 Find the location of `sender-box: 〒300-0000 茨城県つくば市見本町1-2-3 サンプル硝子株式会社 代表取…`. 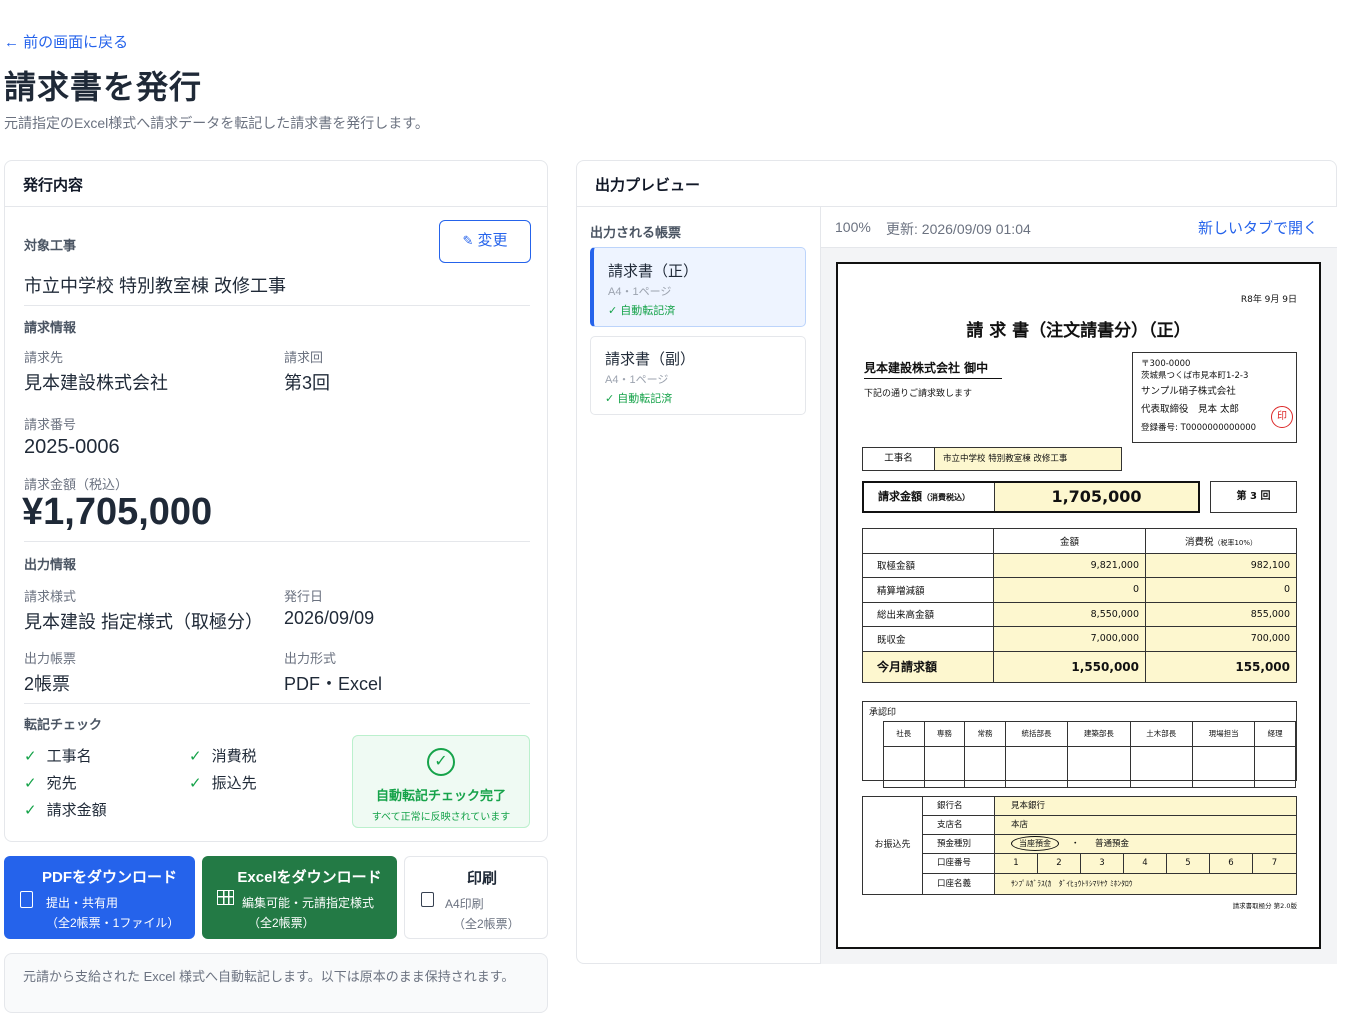

sender-box: 〒300-0000 茨城県つくば市見本町1-2-3 サンプル硝子株式会社 代表取… is located at coordinates (1214, 397).